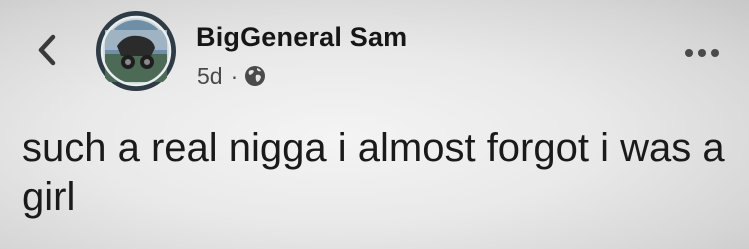 The image size is (749, 249). Describe the element at coordinates (210, 76) in the screenshot. I see `timestamp: 5d` at that location.